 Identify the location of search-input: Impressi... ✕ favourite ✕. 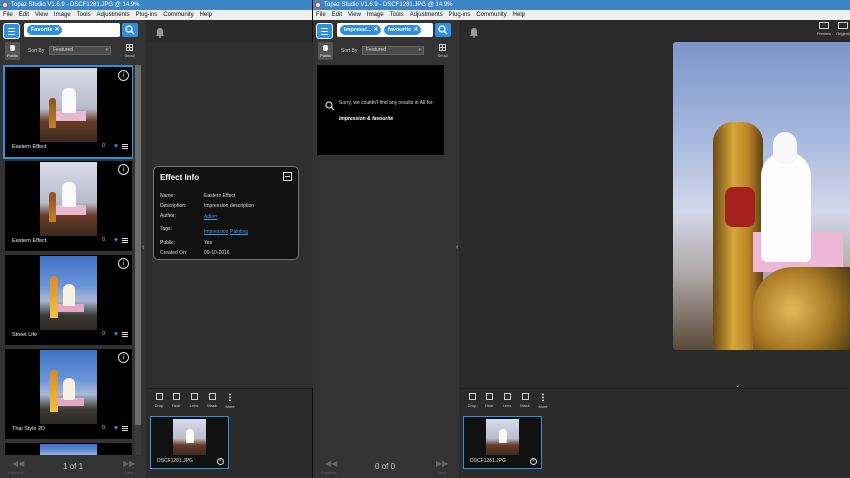
(385, 30).